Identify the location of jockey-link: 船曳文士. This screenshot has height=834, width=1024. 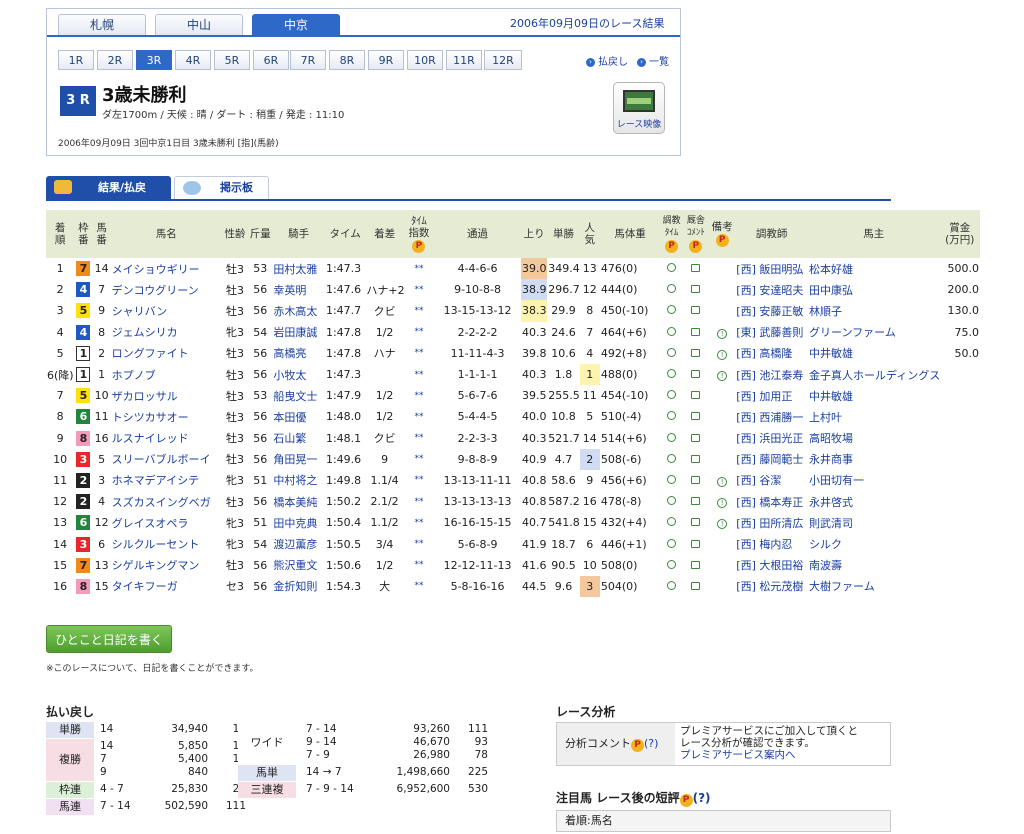
(298, 395).